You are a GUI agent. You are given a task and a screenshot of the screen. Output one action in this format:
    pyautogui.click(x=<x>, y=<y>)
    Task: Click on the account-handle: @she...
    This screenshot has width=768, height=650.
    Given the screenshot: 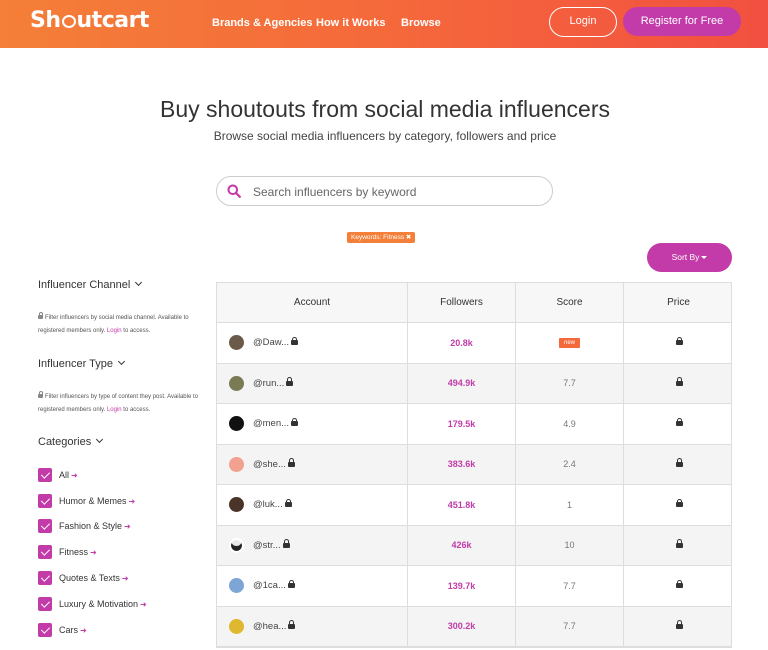 What is the action you would take?
    pyautogui.click(x=269, y=464)
    